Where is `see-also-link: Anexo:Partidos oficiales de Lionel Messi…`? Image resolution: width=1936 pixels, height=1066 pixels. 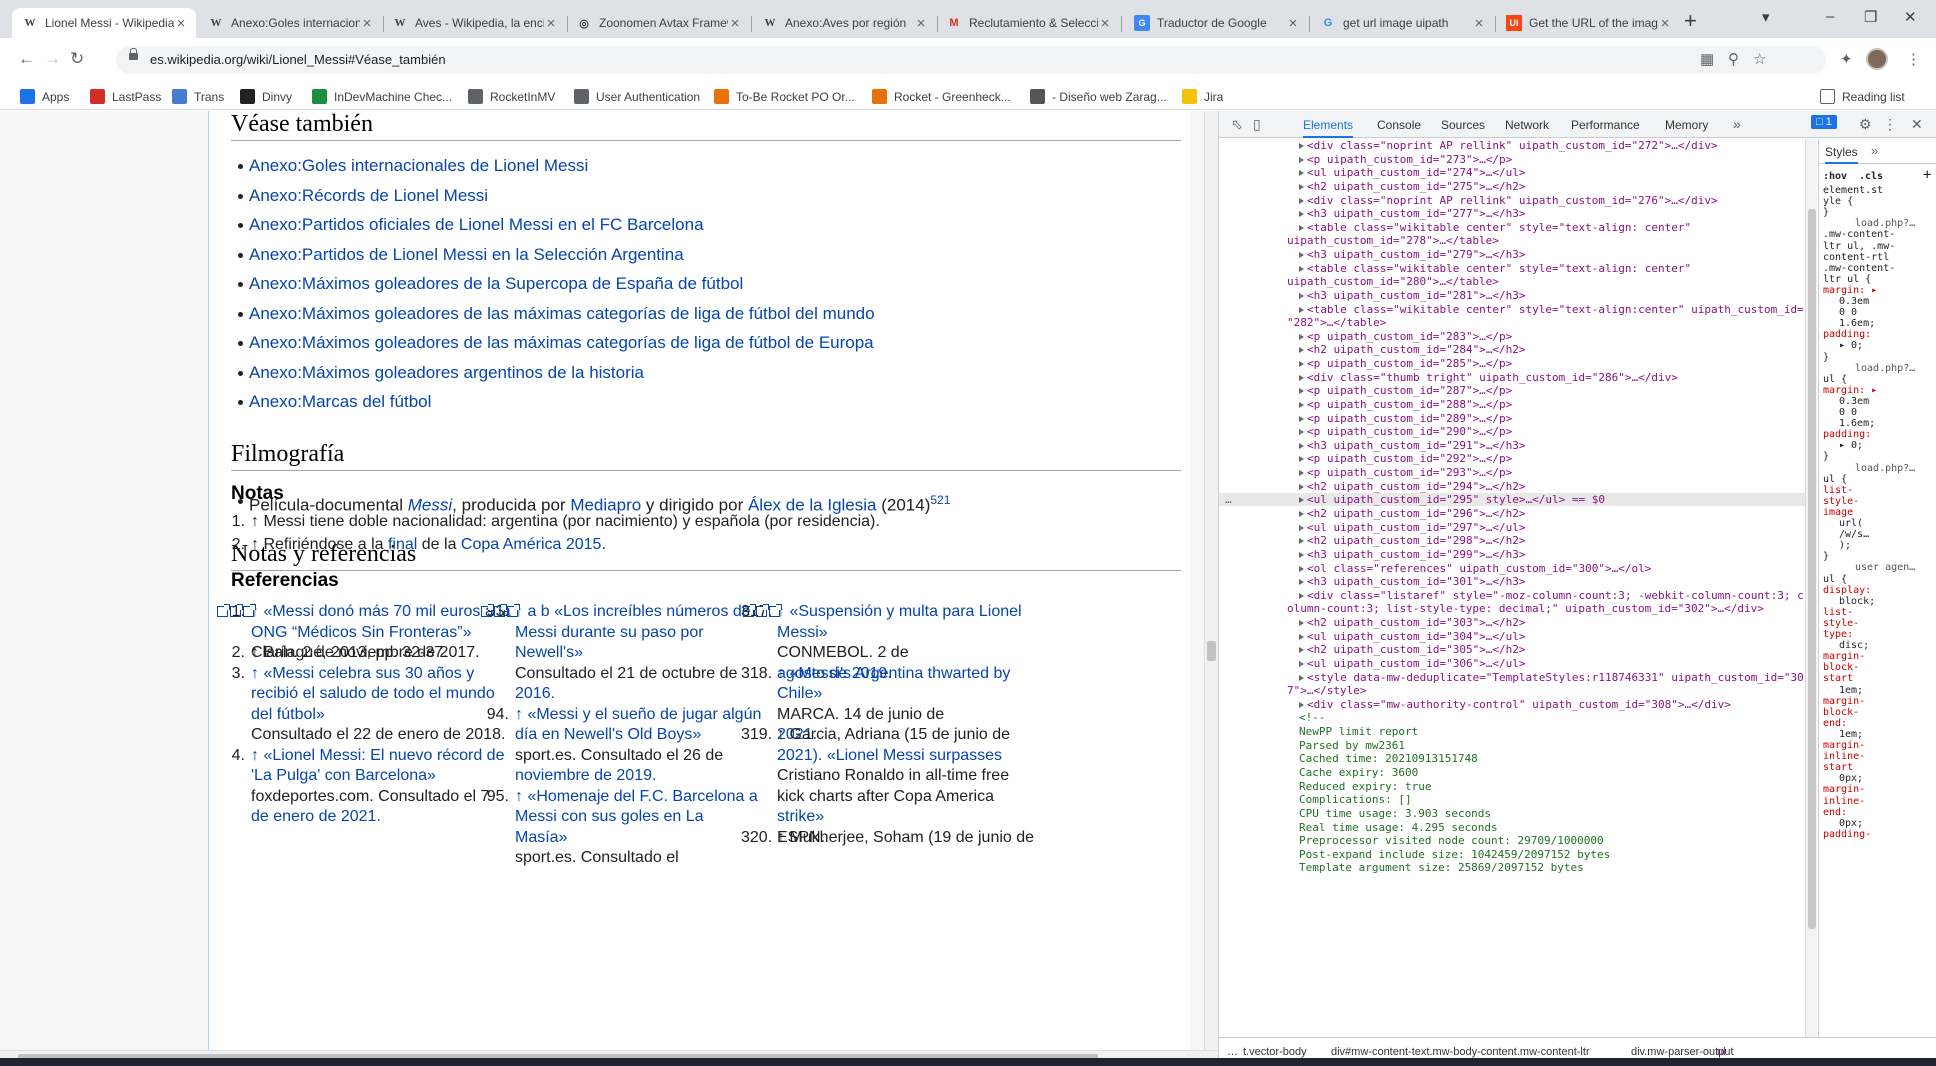
see-also-link: Anexo:Partidos oficiales de Lionel Messi… is located at coordinates (476, 224).